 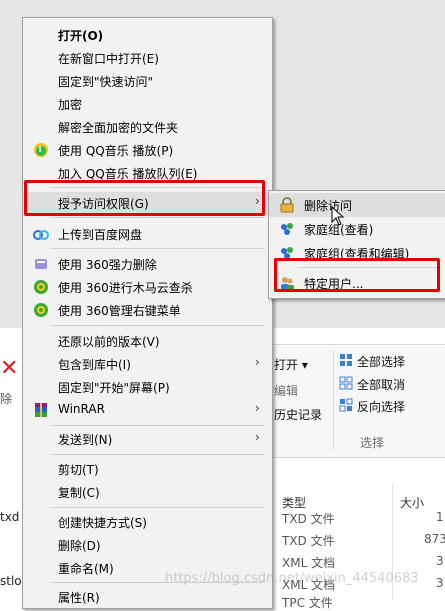 What do you see at coordinates (119, 311) in the screenshot?
I see `menu-item-label: 使用 360管理右键菜单` at bounding box center [119, 311].